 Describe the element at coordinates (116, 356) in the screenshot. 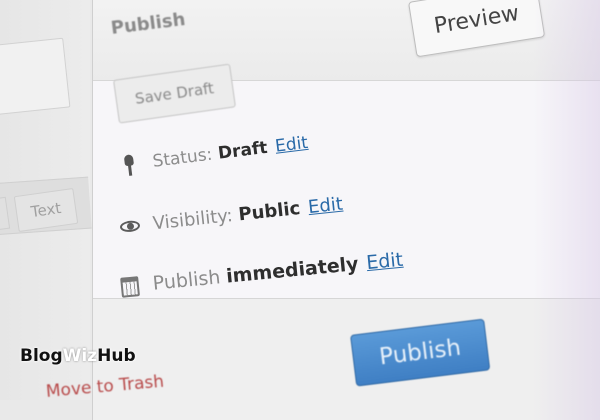

I see `watermark-part-3: Hub` at that location.